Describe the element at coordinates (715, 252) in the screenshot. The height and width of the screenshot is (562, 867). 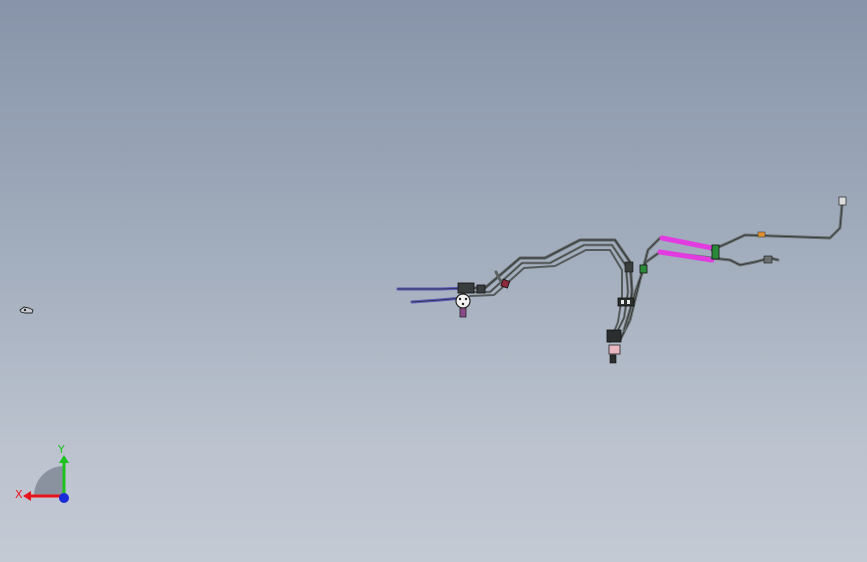
I see `green-clip-right` at that location.